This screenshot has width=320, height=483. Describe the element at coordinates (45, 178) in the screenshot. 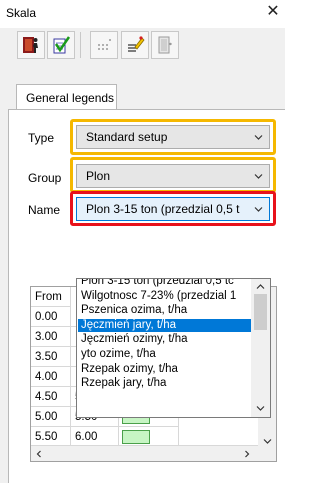

I see `group-label: Group` at that location.